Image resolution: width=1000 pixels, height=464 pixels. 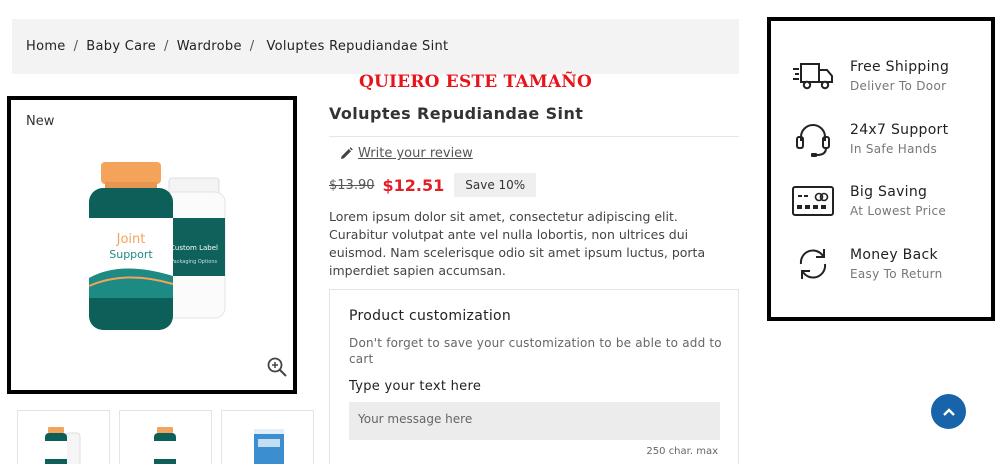 What do you see at coordinates (894, 149) in the screenshot?
I see `feature-subtitle: In Safe Hands` at bounding box center [894, 149].